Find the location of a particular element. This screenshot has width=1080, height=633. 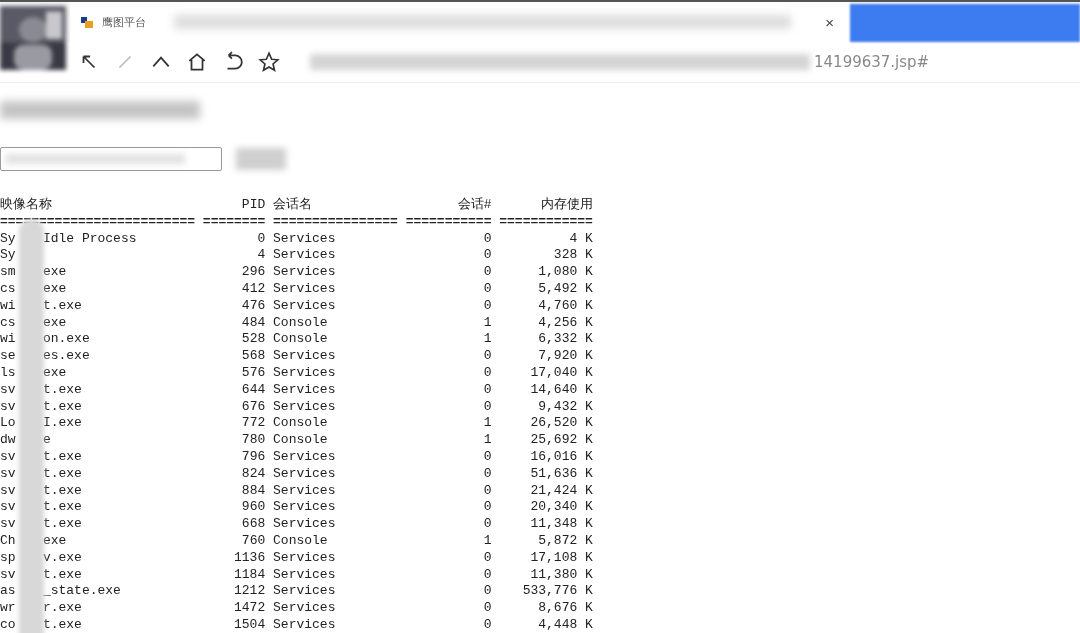

table-cell: wr is located at coordinates (8, 608).